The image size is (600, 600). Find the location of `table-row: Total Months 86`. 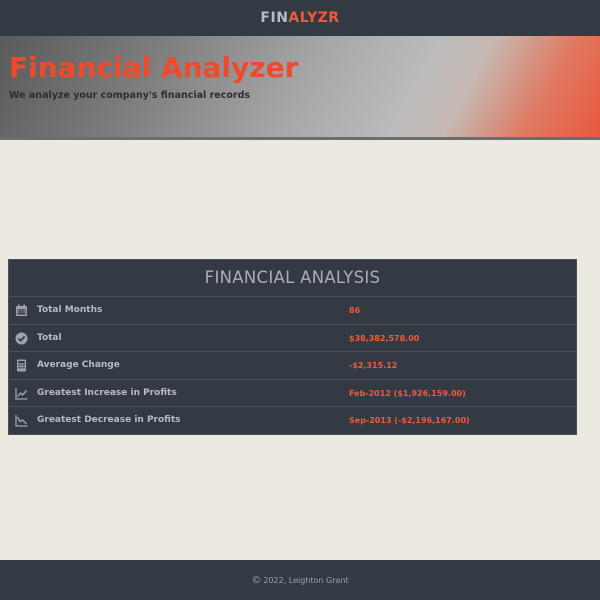

table-row: Total Months 86 is located at coordinates (292, 311).